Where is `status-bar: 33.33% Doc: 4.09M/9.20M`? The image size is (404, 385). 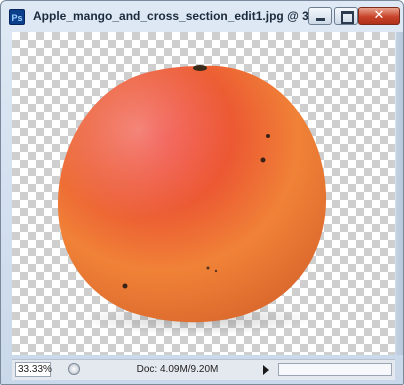 status-bar: 33.33% Doc: 4.09M/9.20M is located at coordinates (203, 369).